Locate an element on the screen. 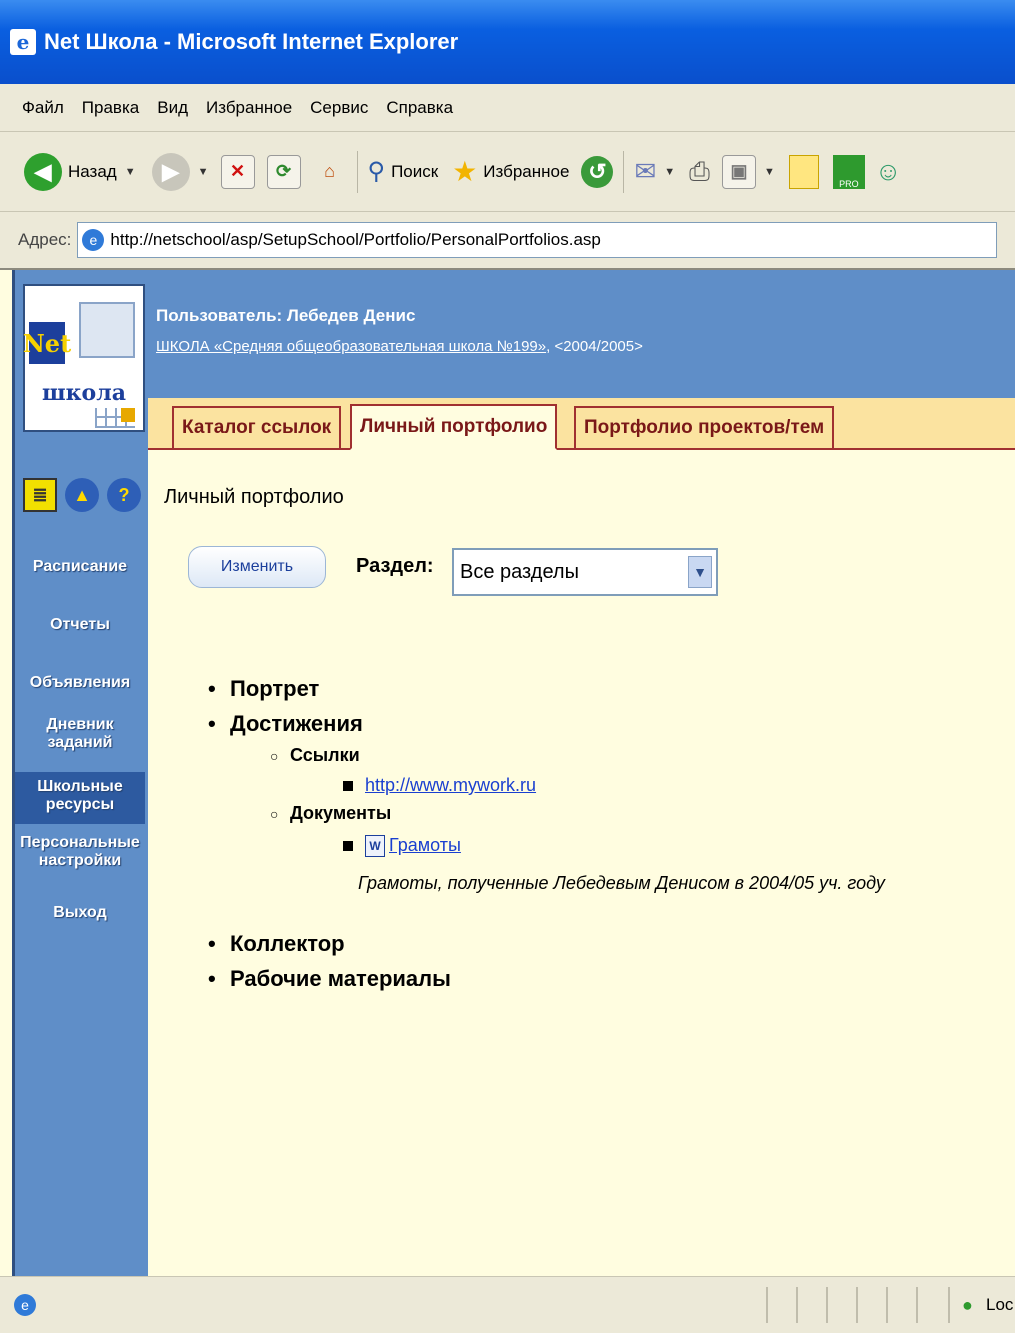 The image size is (1015, 1333). section-select-value: Все разделы is located at coordinates (519, 571).